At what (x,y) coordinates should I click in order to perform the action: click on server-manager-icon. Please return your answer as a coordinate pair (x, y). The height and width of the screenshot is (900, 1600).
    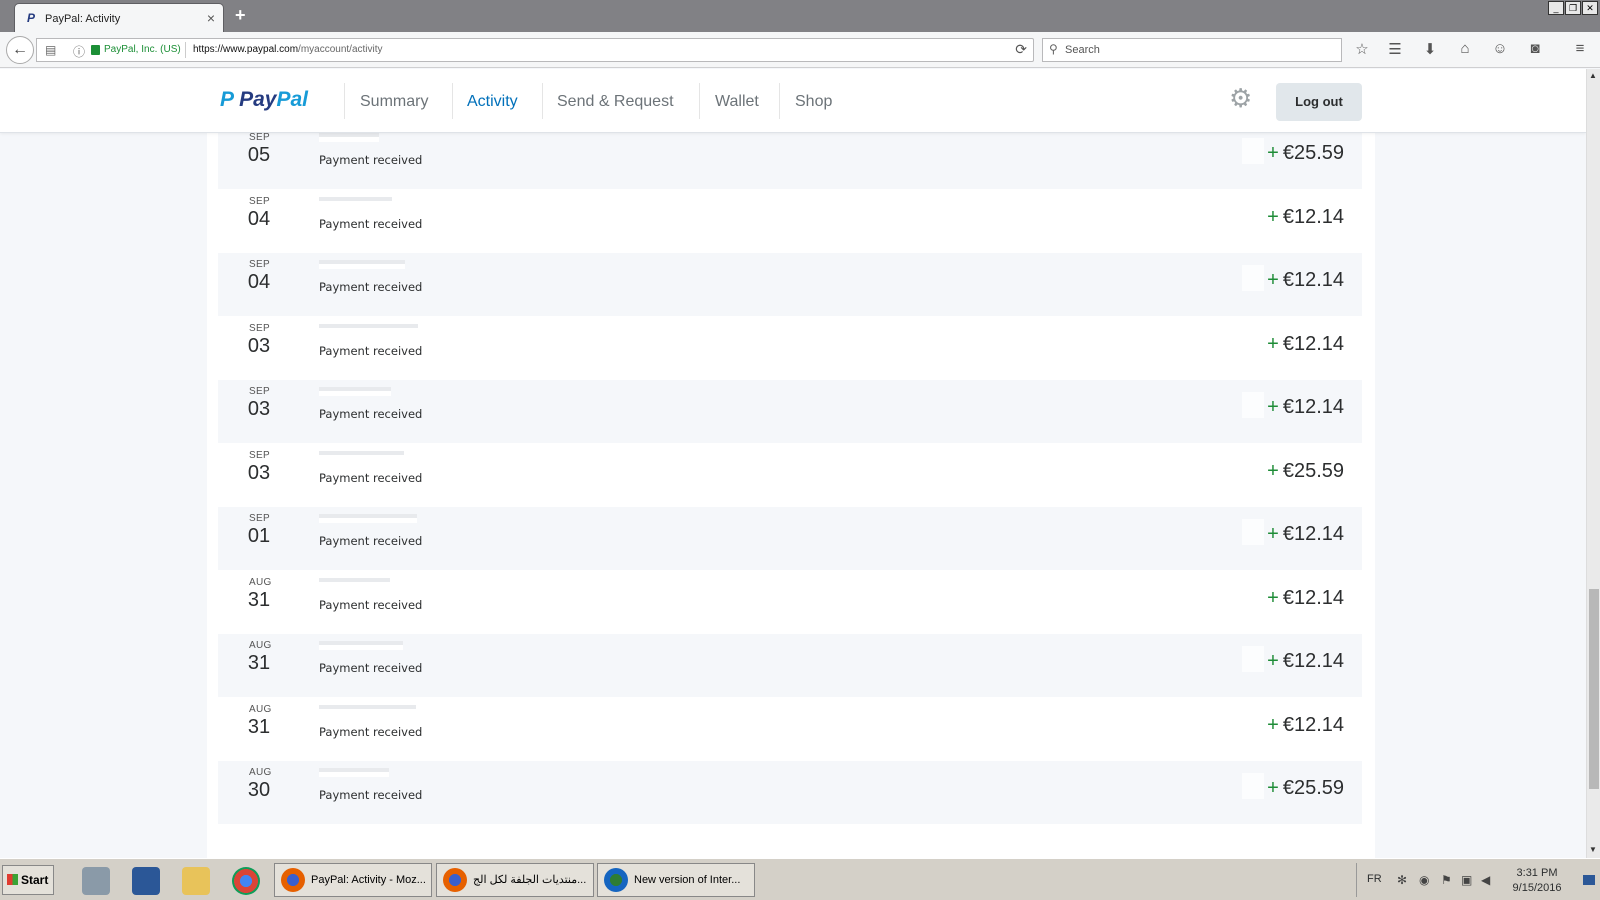
    Looking at the image, I should click on (96, 881).